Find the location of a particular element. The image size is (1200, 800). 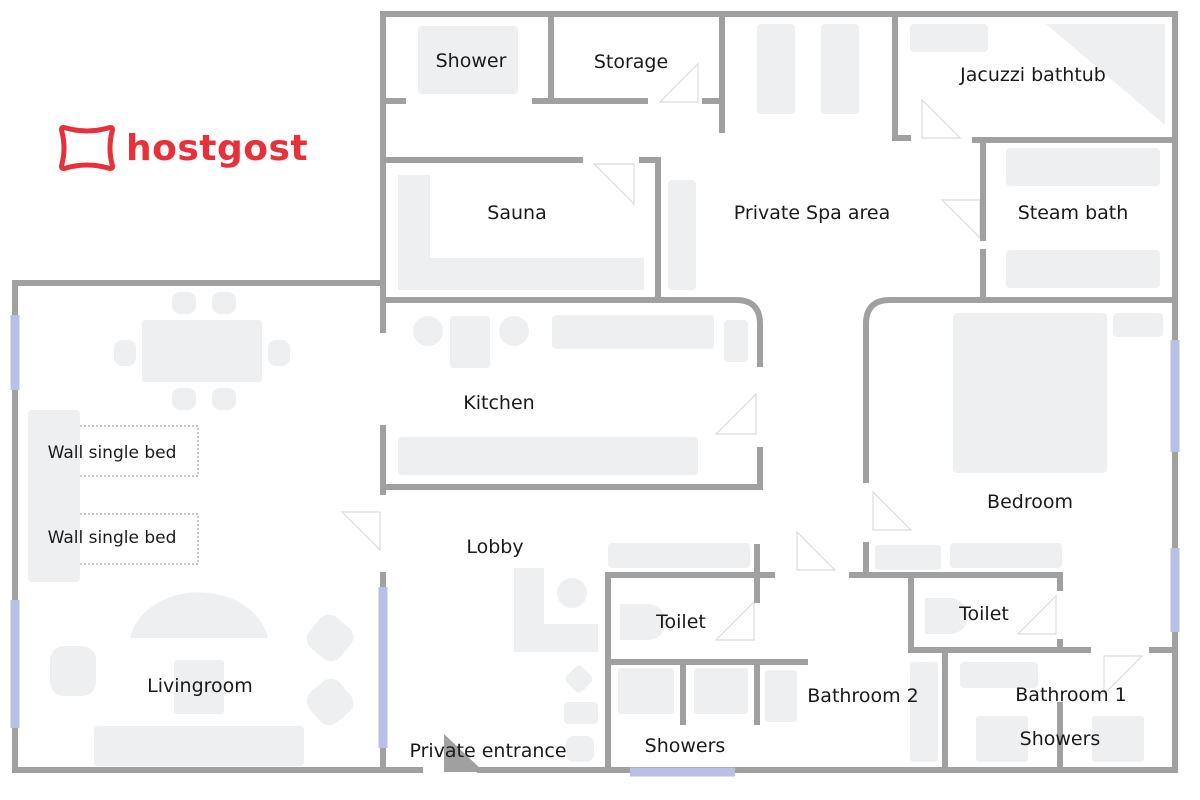

label-jacuzzi: Jacuzzi bathtub is located at coordinates (1032, 75).